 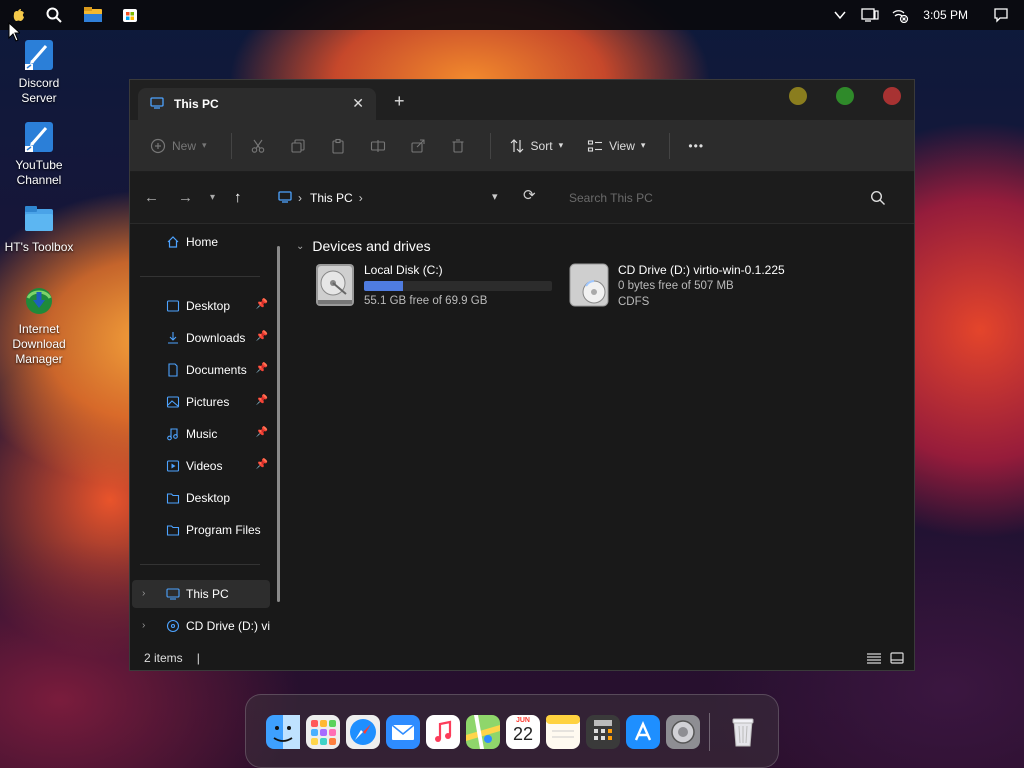 I want to click on cut-button, so click(x=258, y=146).